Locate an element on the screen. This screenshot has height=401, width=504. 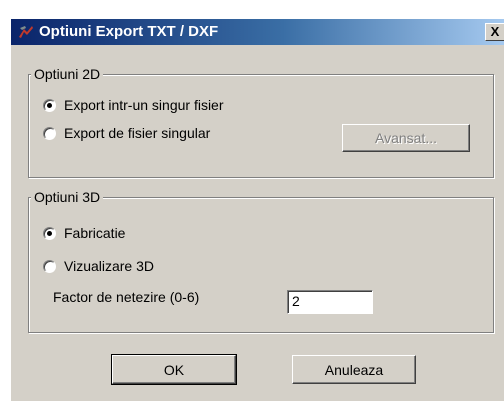
group-2d-label: Optiuni 2D is located at coordinates (67, 74).